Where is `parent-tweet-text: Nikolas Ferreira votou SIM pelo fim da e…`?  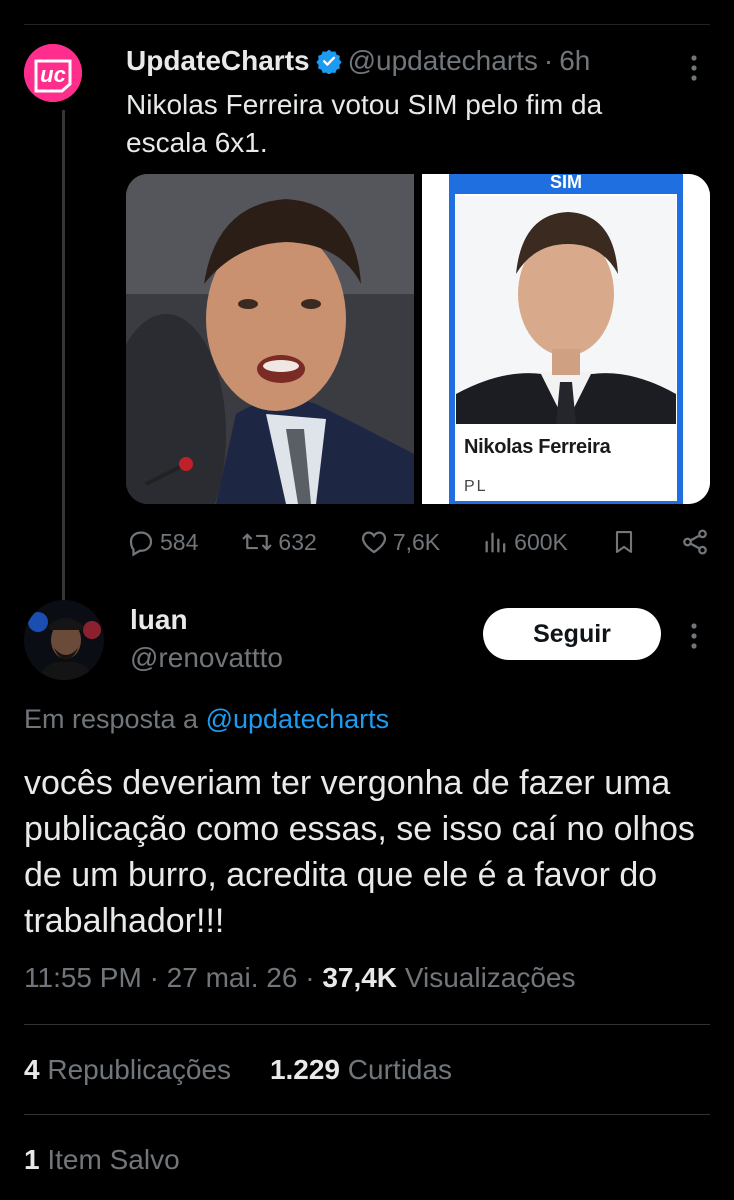 parent-tweet-text: Nikolas Ferreira votou SIM pelo fim da e… is located at coordinates (364, 123).